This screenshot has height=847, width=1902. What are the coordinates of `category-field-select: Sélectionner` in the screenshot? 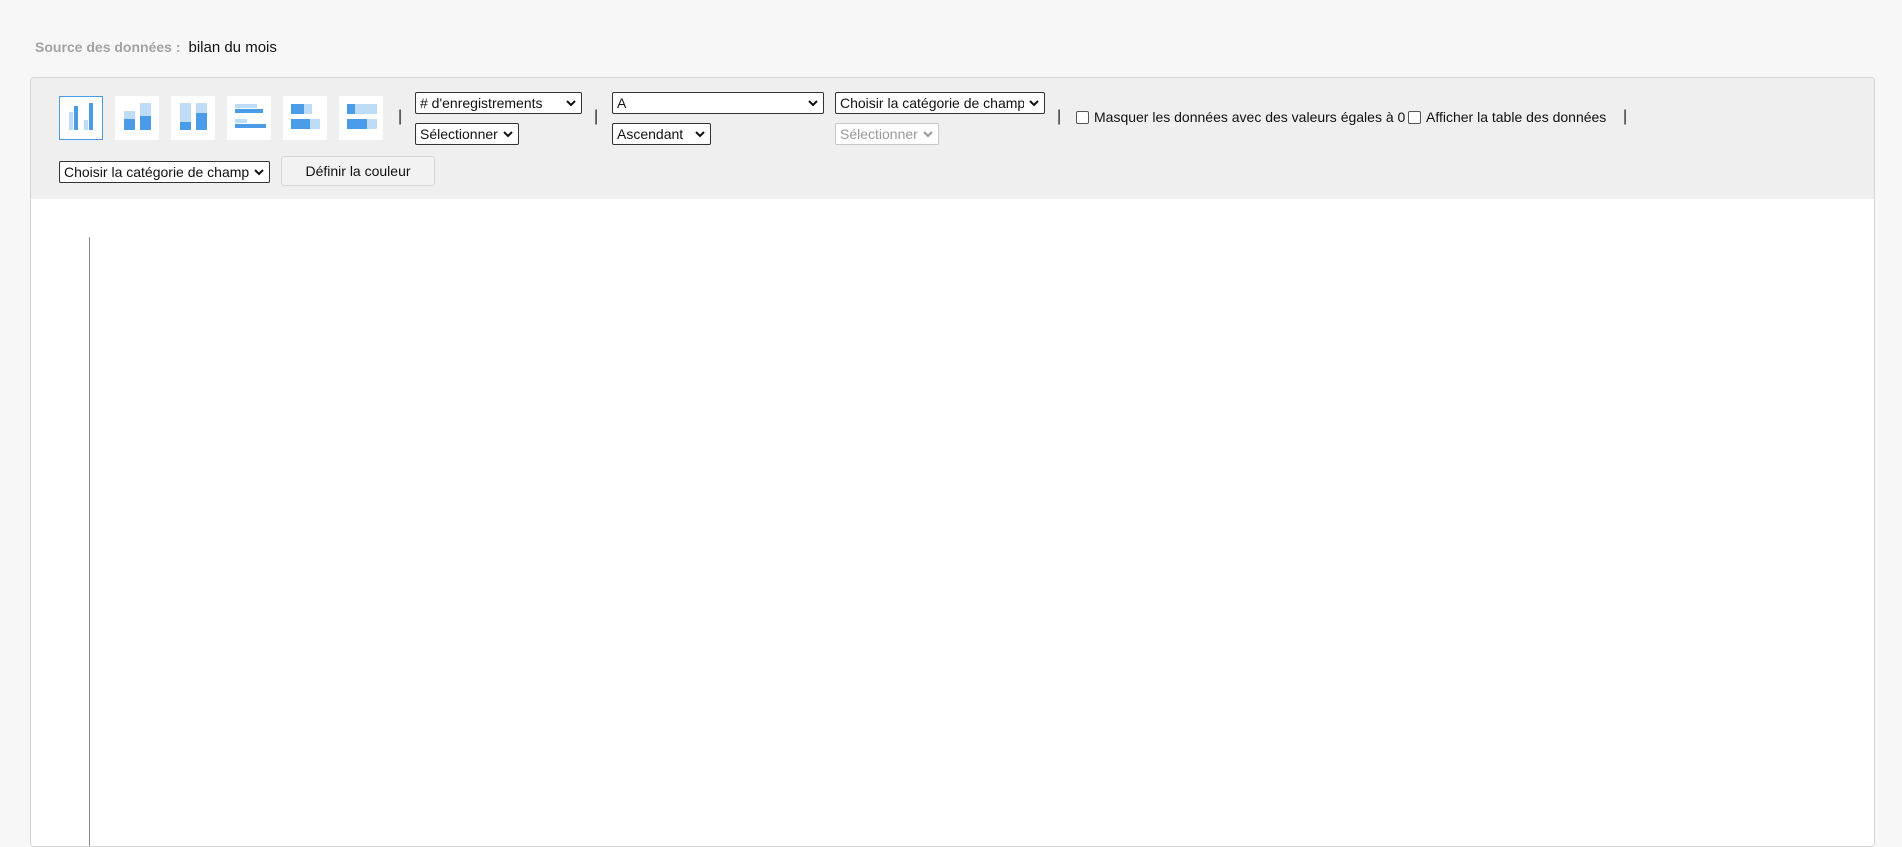 It's located at (887, 134).